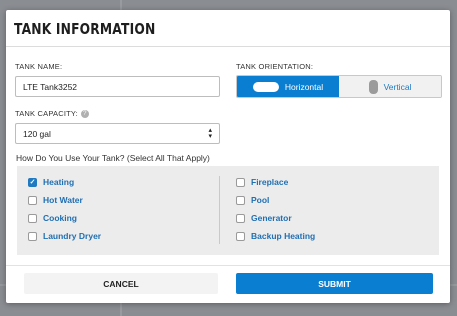  What do you see at coordinates (397, 86) in the screenshot?
I see `orientation-vertical-label: Vertical` at bounding box center [397, 86].